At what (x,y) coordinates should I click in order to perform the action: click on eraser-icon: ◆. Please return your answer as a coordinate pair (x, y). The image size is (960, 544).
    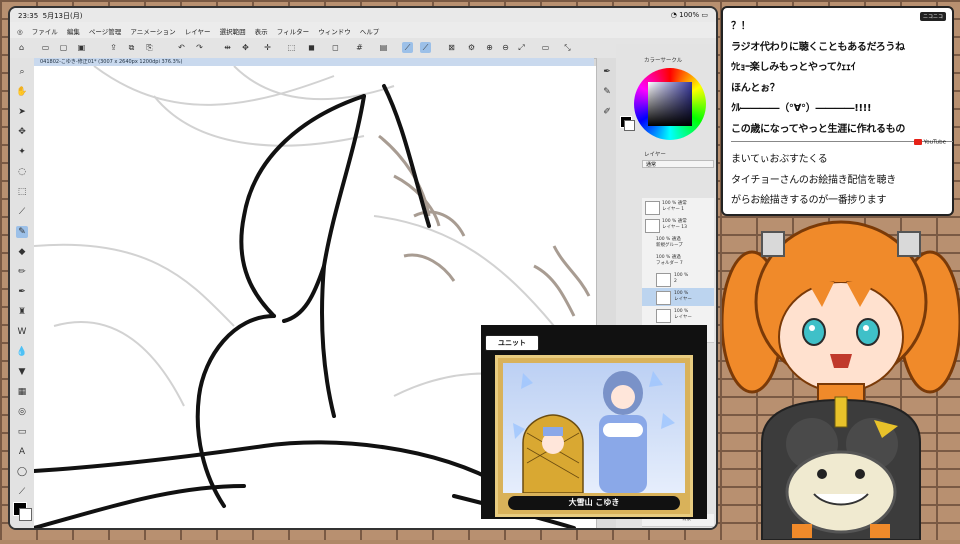
    Looking at the image, I should click on (22, 252).